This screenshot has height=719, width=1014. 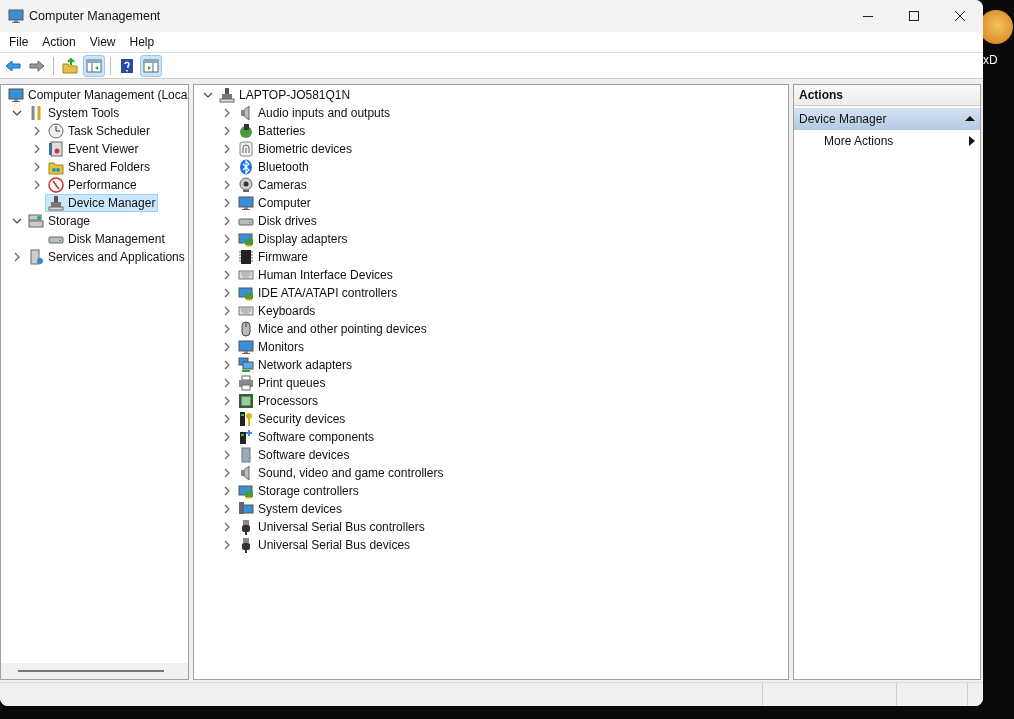 I want to click on menu-item: File, so click(x=19, y=42).